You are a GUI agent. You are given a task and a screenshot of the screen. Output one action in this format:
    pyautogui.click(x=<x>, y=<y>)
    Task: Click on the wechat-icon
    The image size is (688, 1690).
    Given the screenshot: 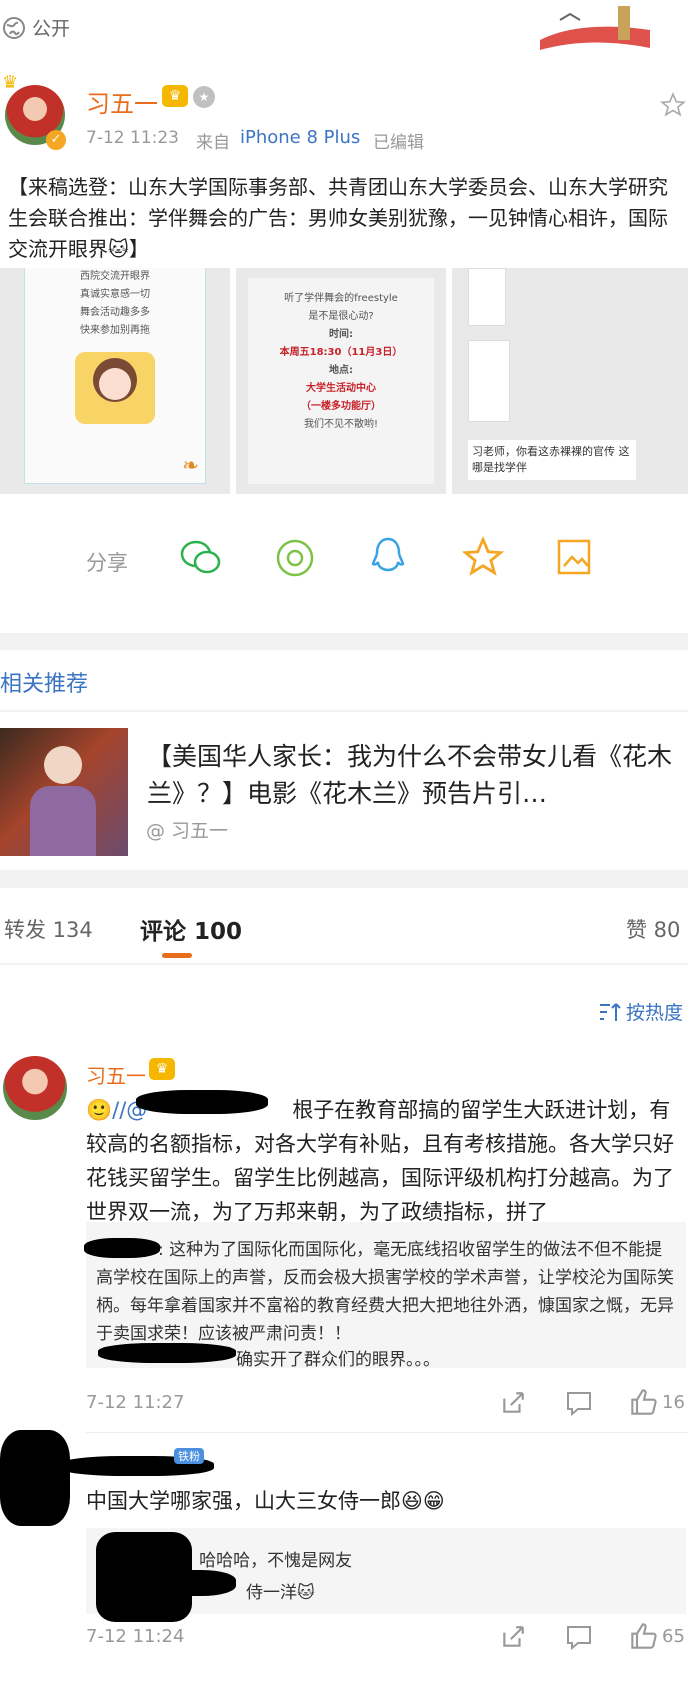 What is the action you would take?
    pyautogui.click(x=201, y=558)
    